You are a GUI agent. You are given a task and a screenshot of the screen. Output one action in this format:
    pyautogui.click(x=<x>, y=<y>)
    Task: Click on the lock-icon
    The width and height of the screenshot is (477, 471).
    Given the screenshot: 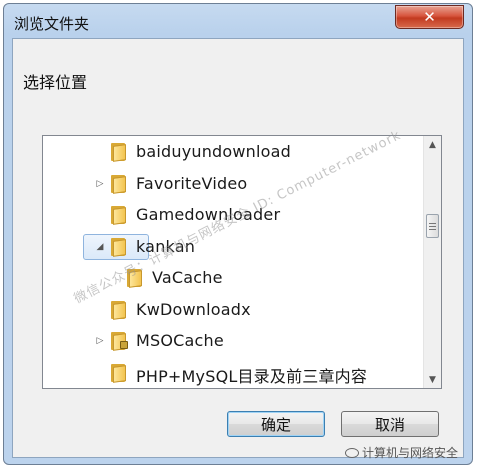 What is the action you would take?
    pyautogui.click(x=124, y=345)
    